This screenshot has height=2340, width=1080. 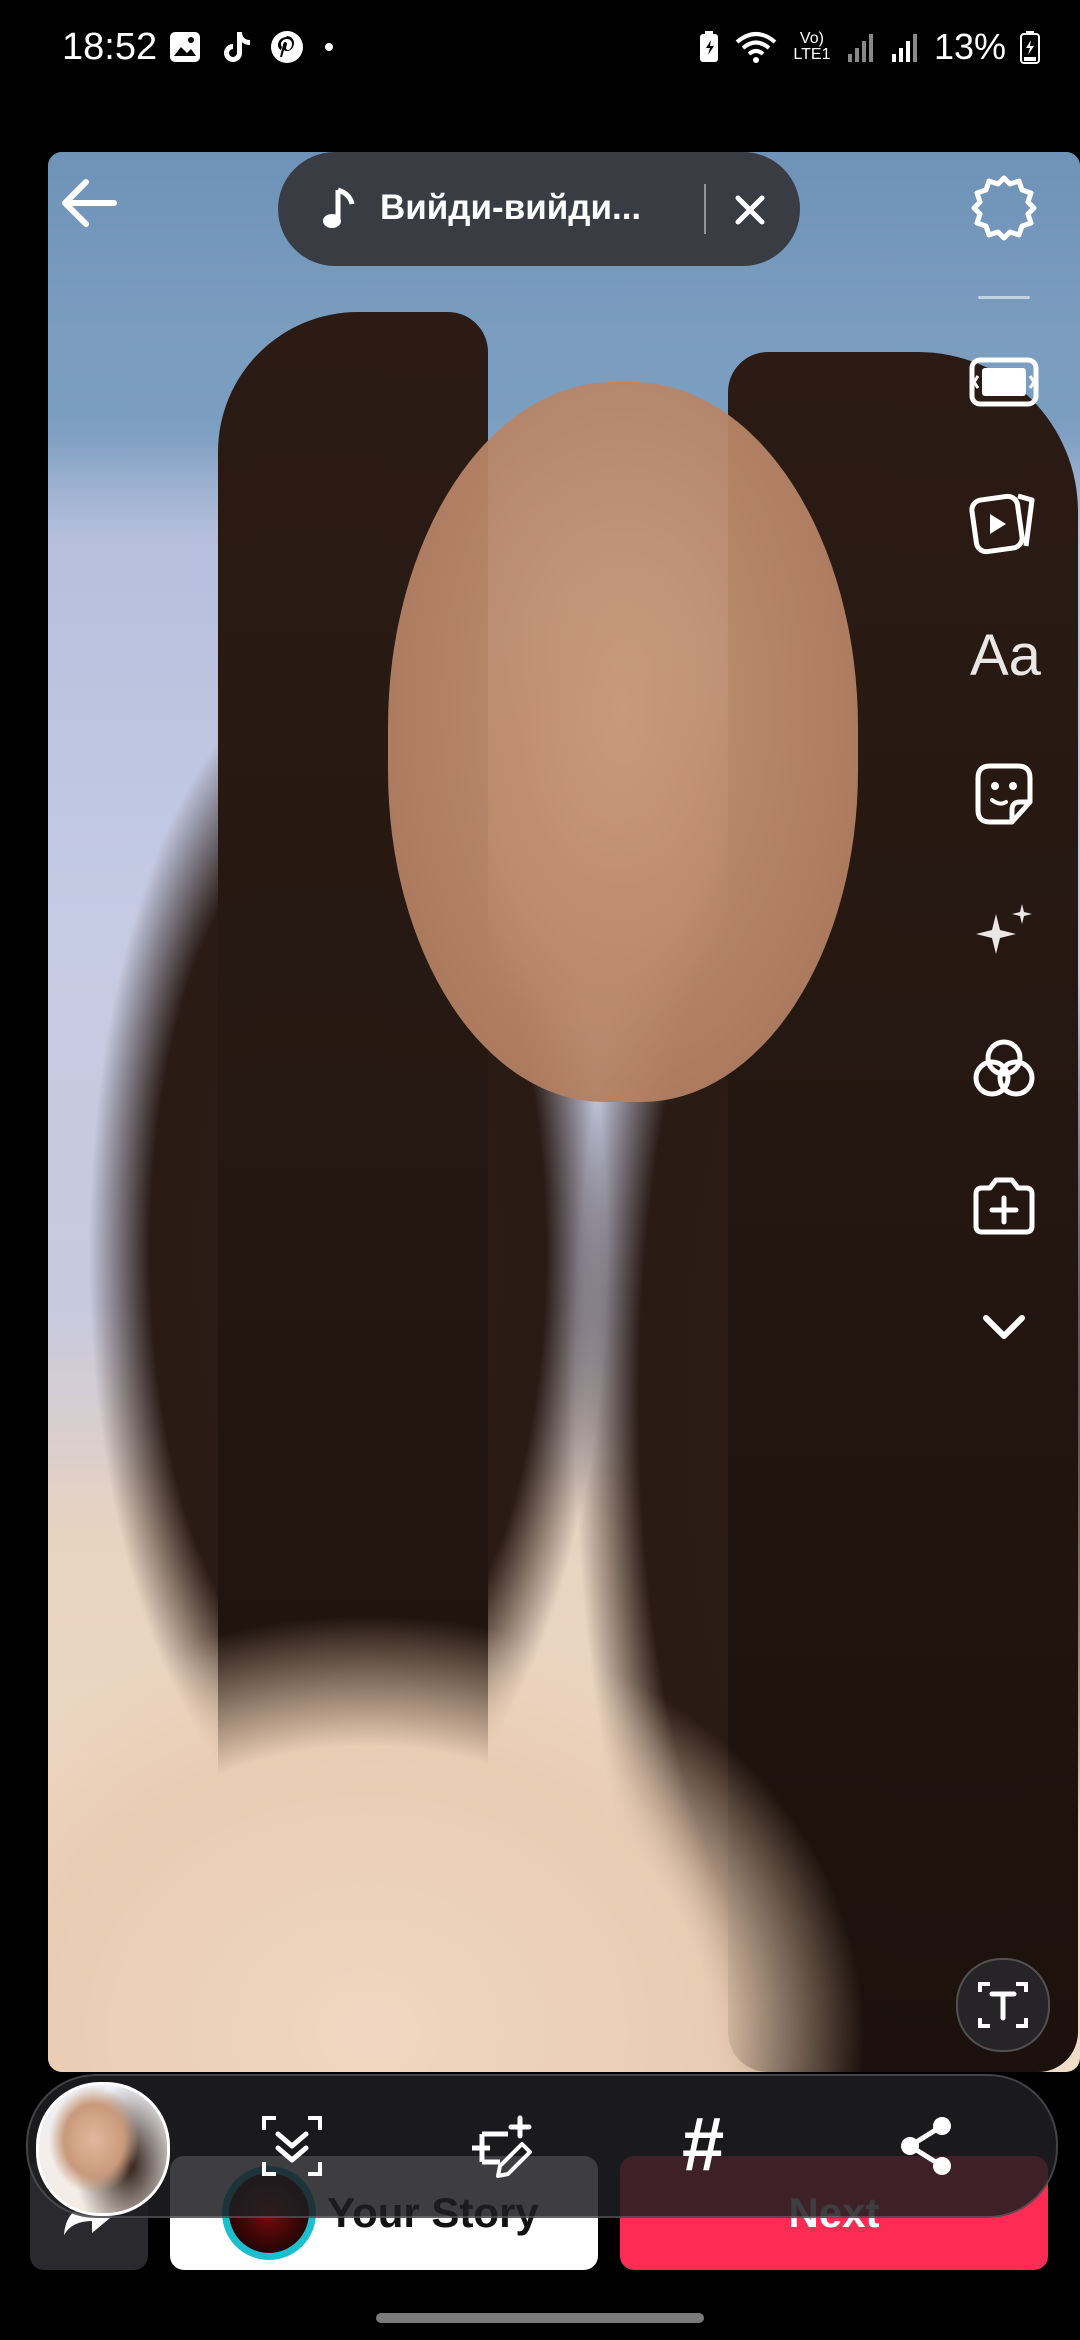 I want to click on home-indicator, so click(x=540, y=2318).